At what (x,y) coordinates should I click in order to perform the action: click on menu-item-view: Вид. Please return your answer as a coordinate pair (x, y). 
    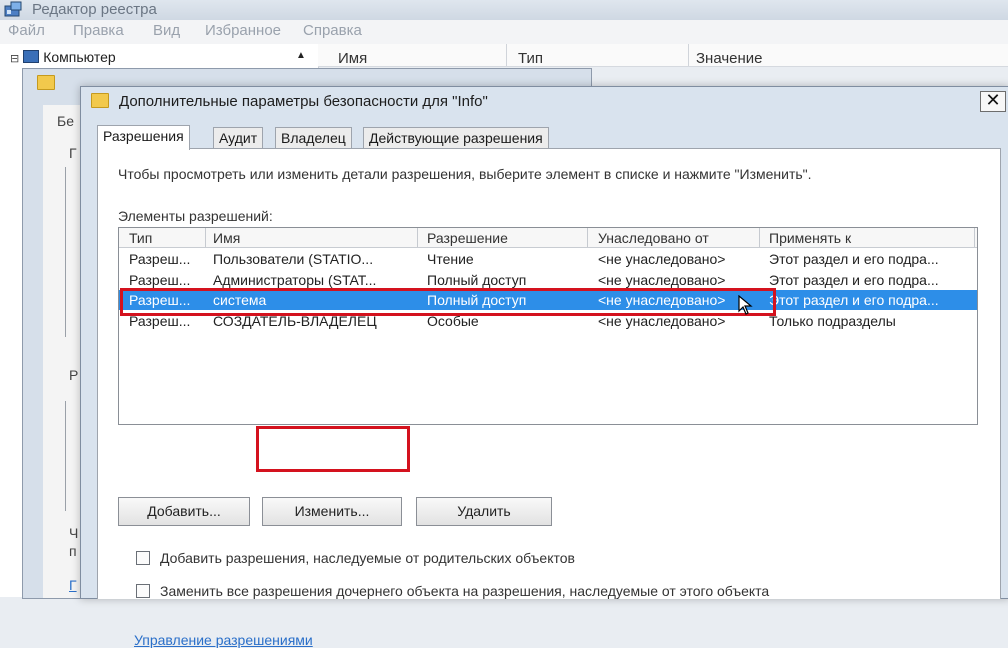
    Looking at the image, I should click on (166, 30).